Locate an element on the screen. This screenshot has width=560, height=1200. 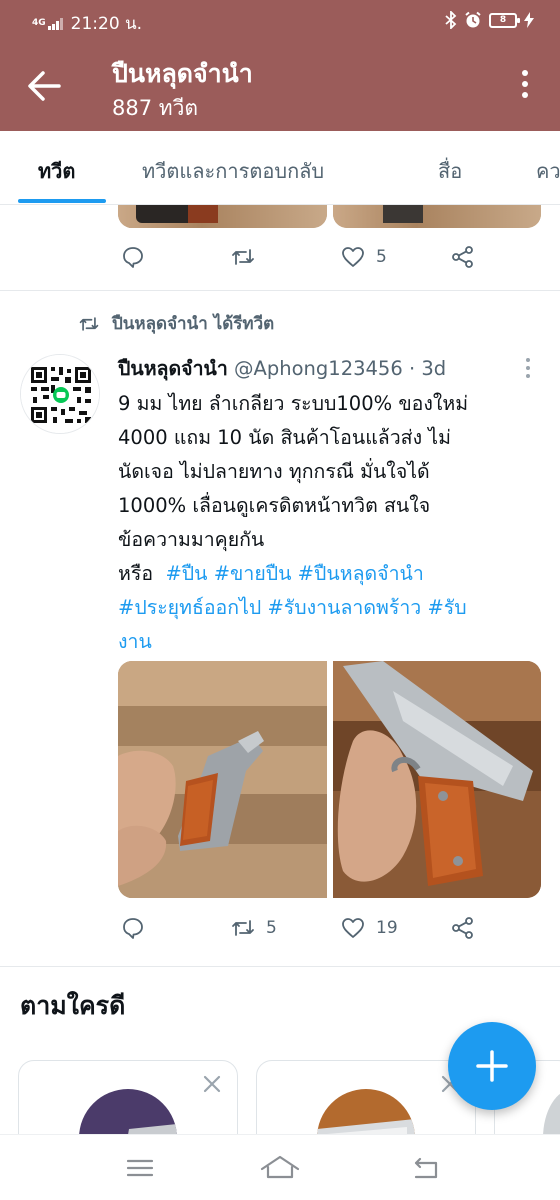
home-icon is located at coordinates (280, 1168).